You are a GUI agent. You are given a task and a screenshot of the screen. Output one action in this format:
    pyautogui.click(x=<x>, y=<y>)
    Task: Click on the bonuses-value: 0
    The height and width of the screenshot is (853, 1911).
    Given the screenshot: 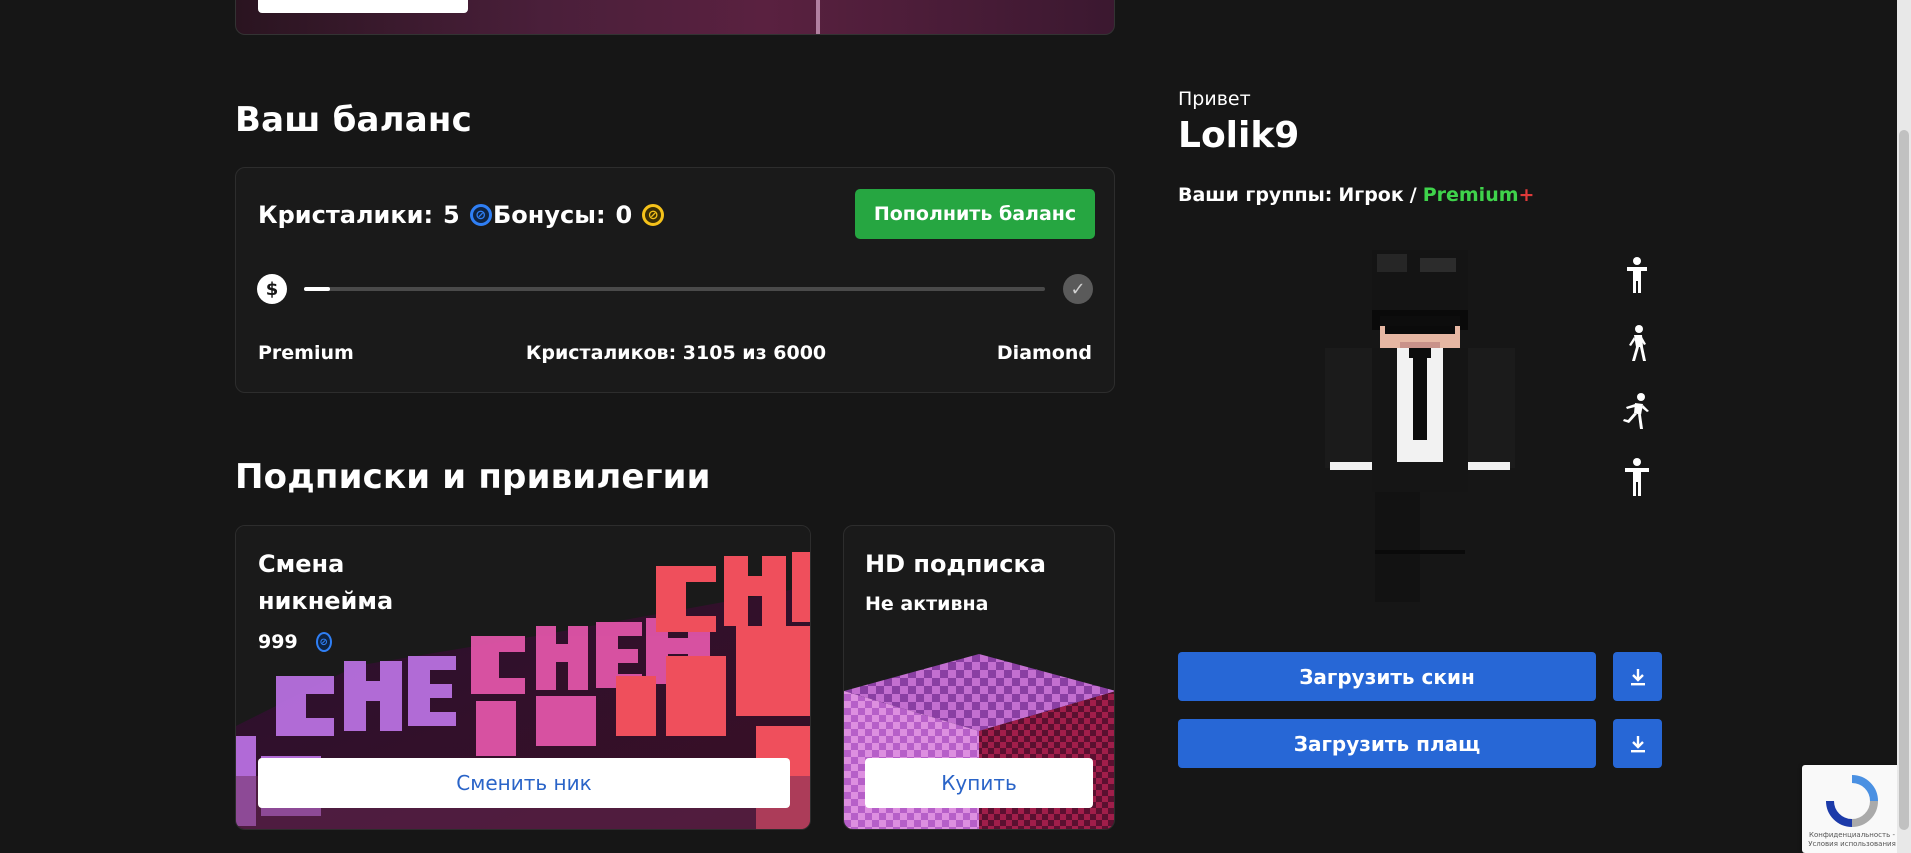 What is the action you would take?
    pyautogui.click(x=624, y=215)
    